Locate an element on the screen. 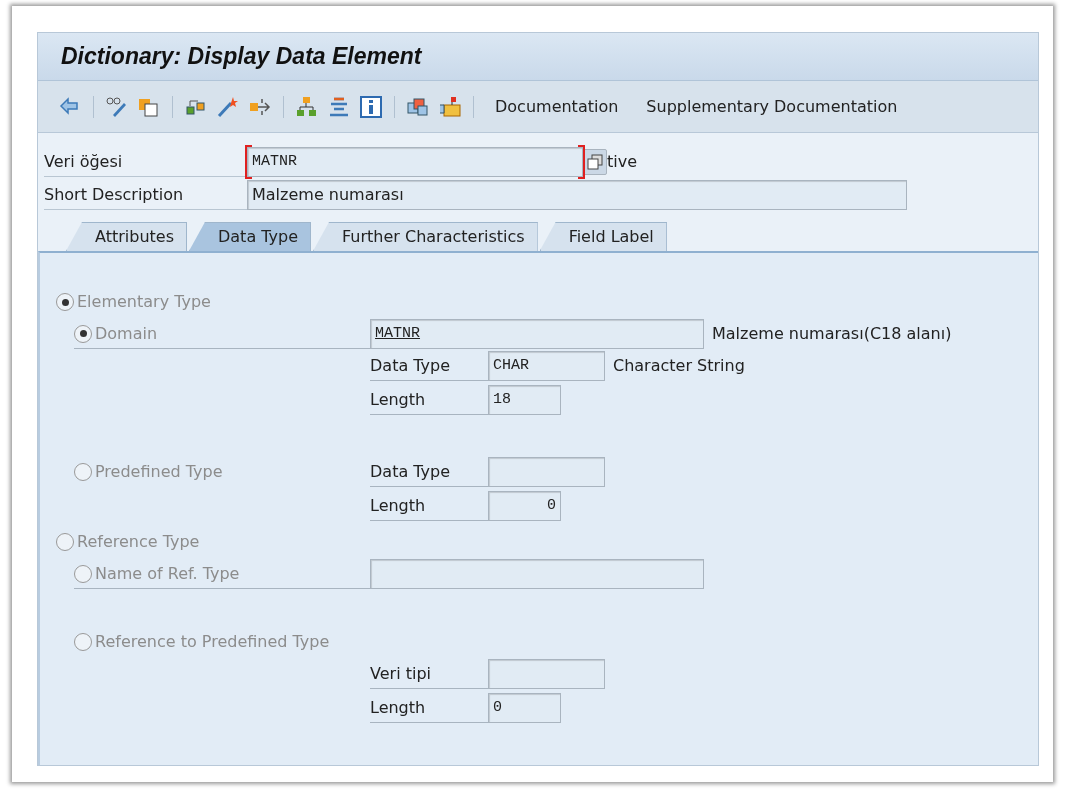 The image size is (1067, 789). tab: Field Label is located at coordinates (603, 236).